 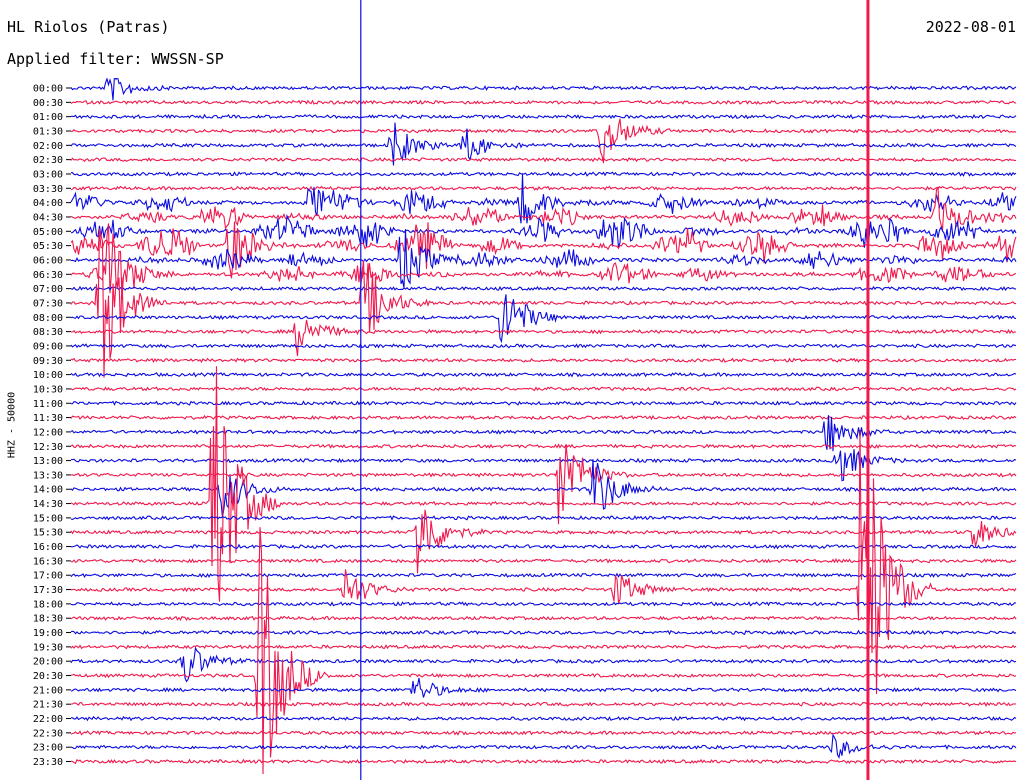 What do you see at coordinates (48, 275) in the screenshot?
I see `row-time-label: 06:30` at bounding box center [48, 275].